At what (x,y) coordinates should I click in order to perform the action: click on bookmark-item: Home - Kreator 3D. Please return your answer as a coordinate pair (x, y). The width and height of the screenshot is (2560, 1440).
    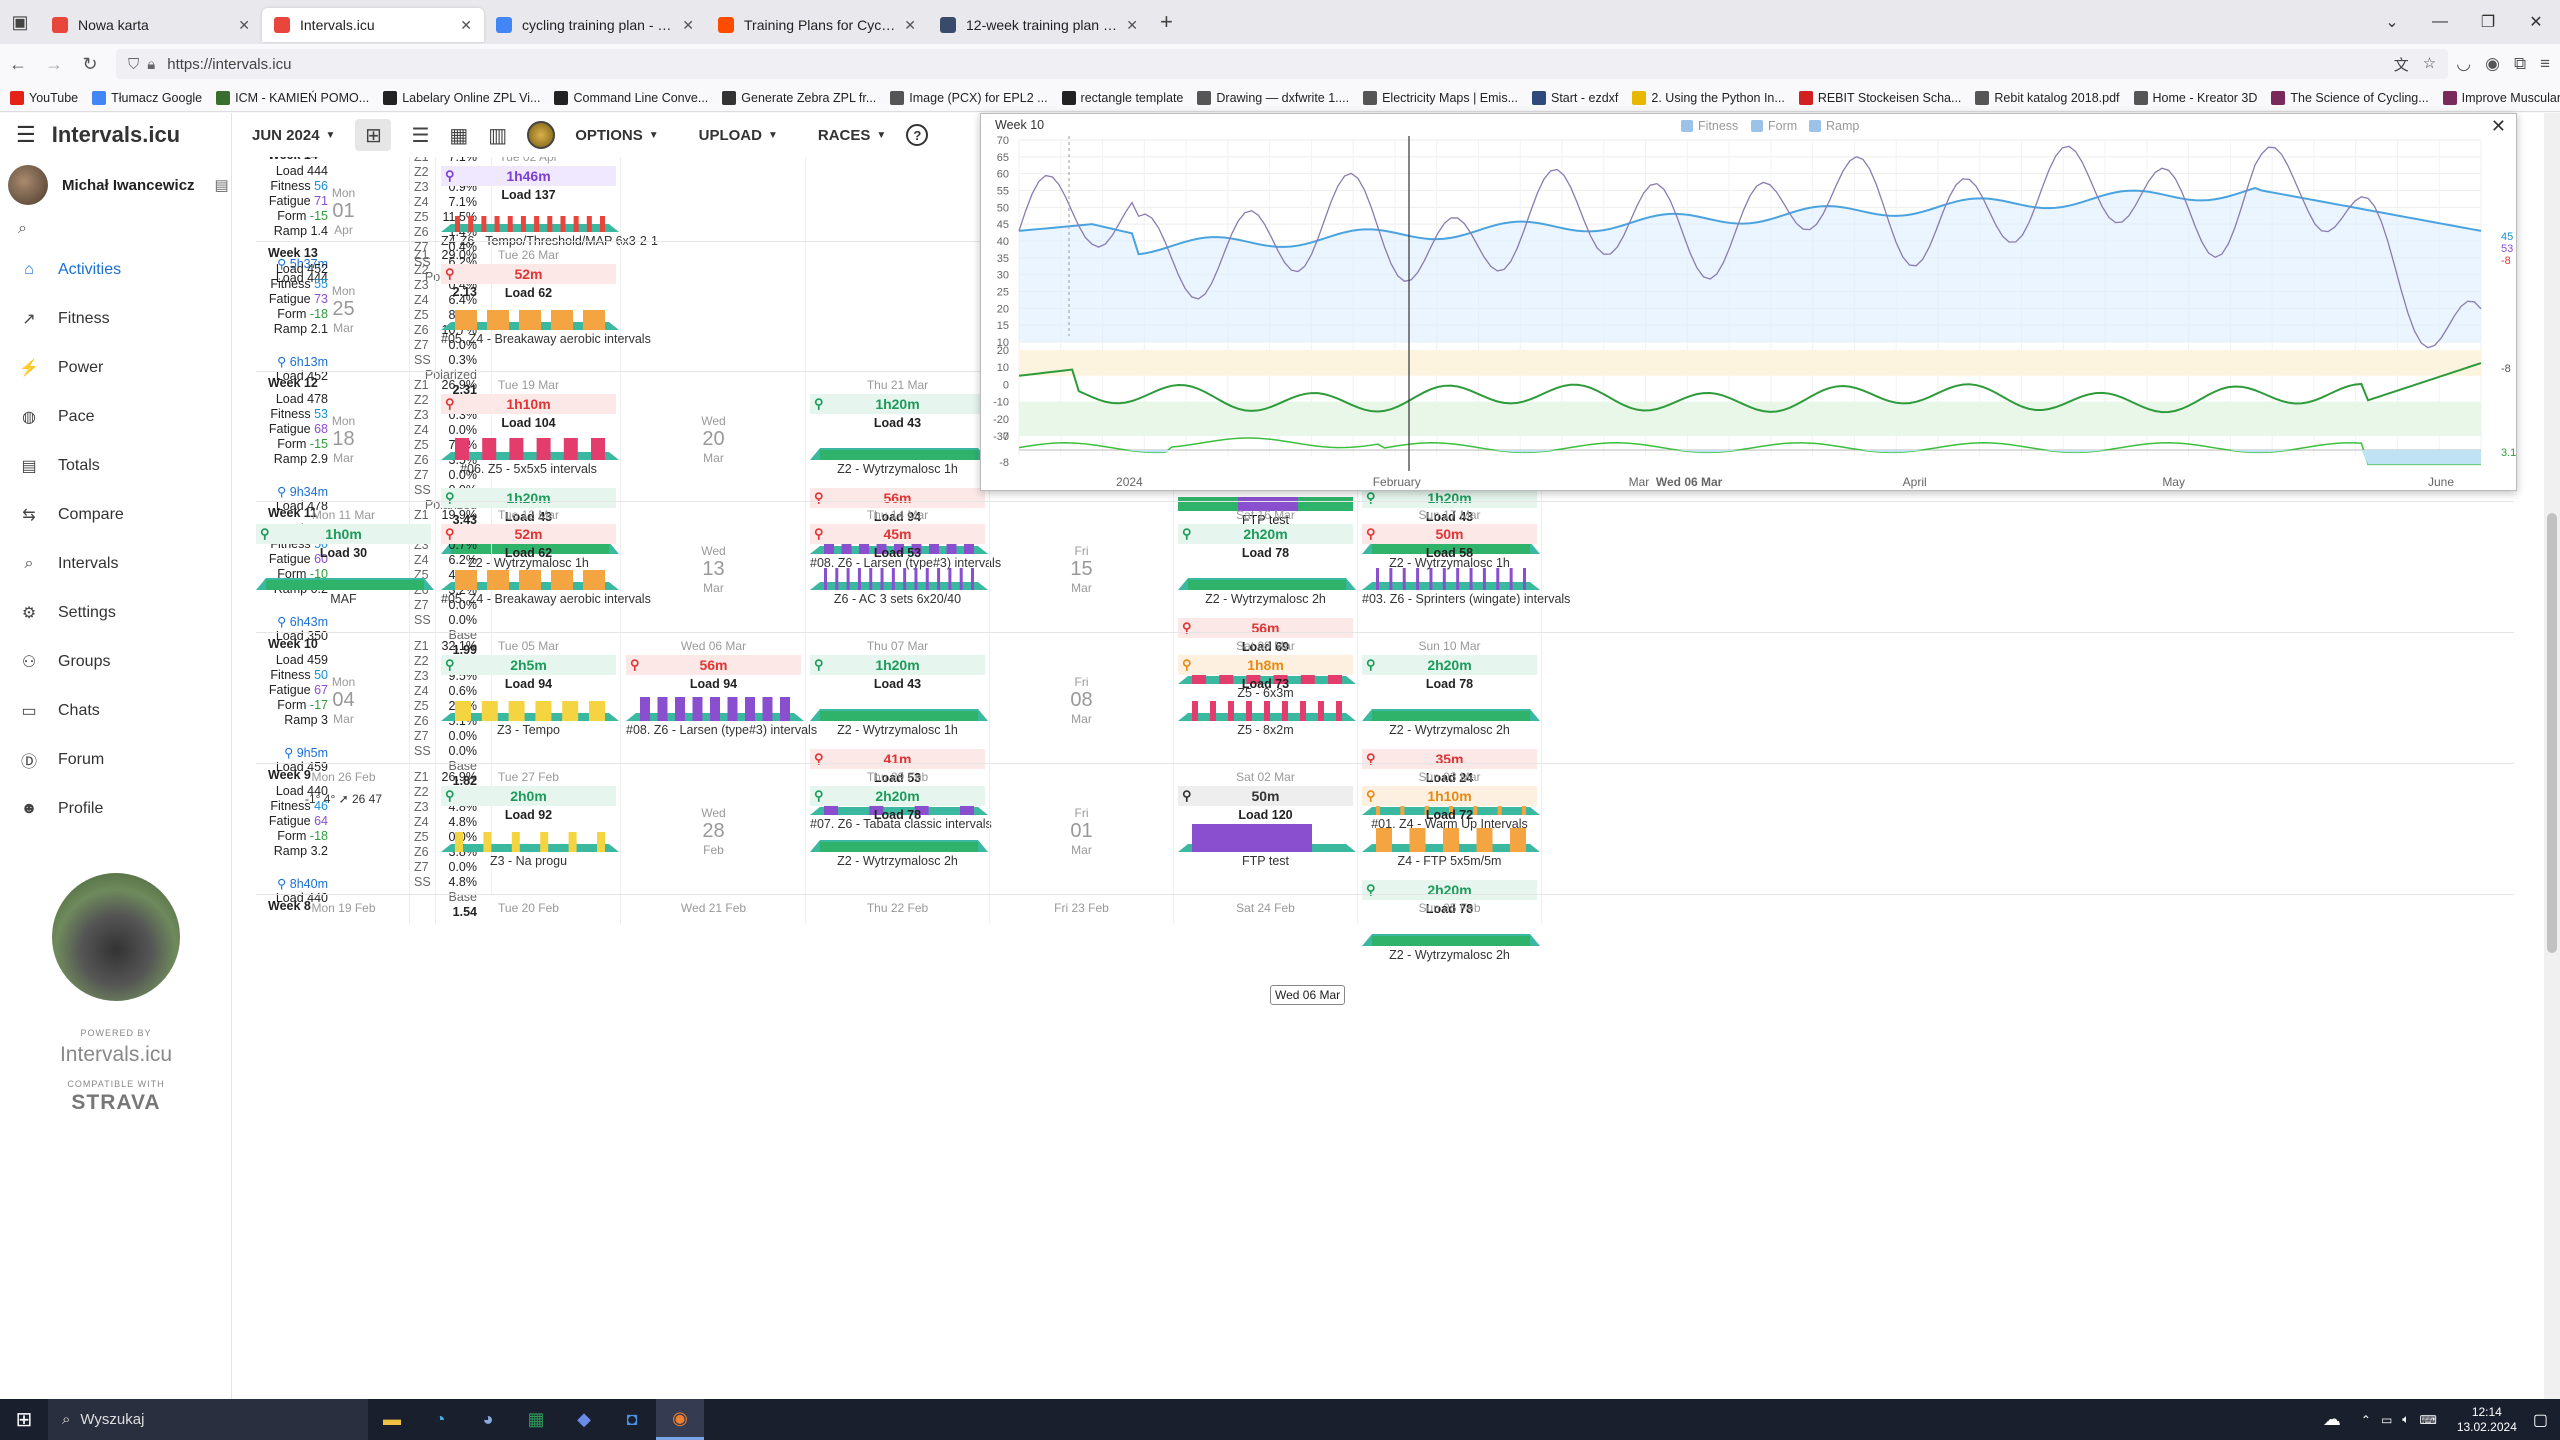
    Looking at the image, I should click on (2195, 97).